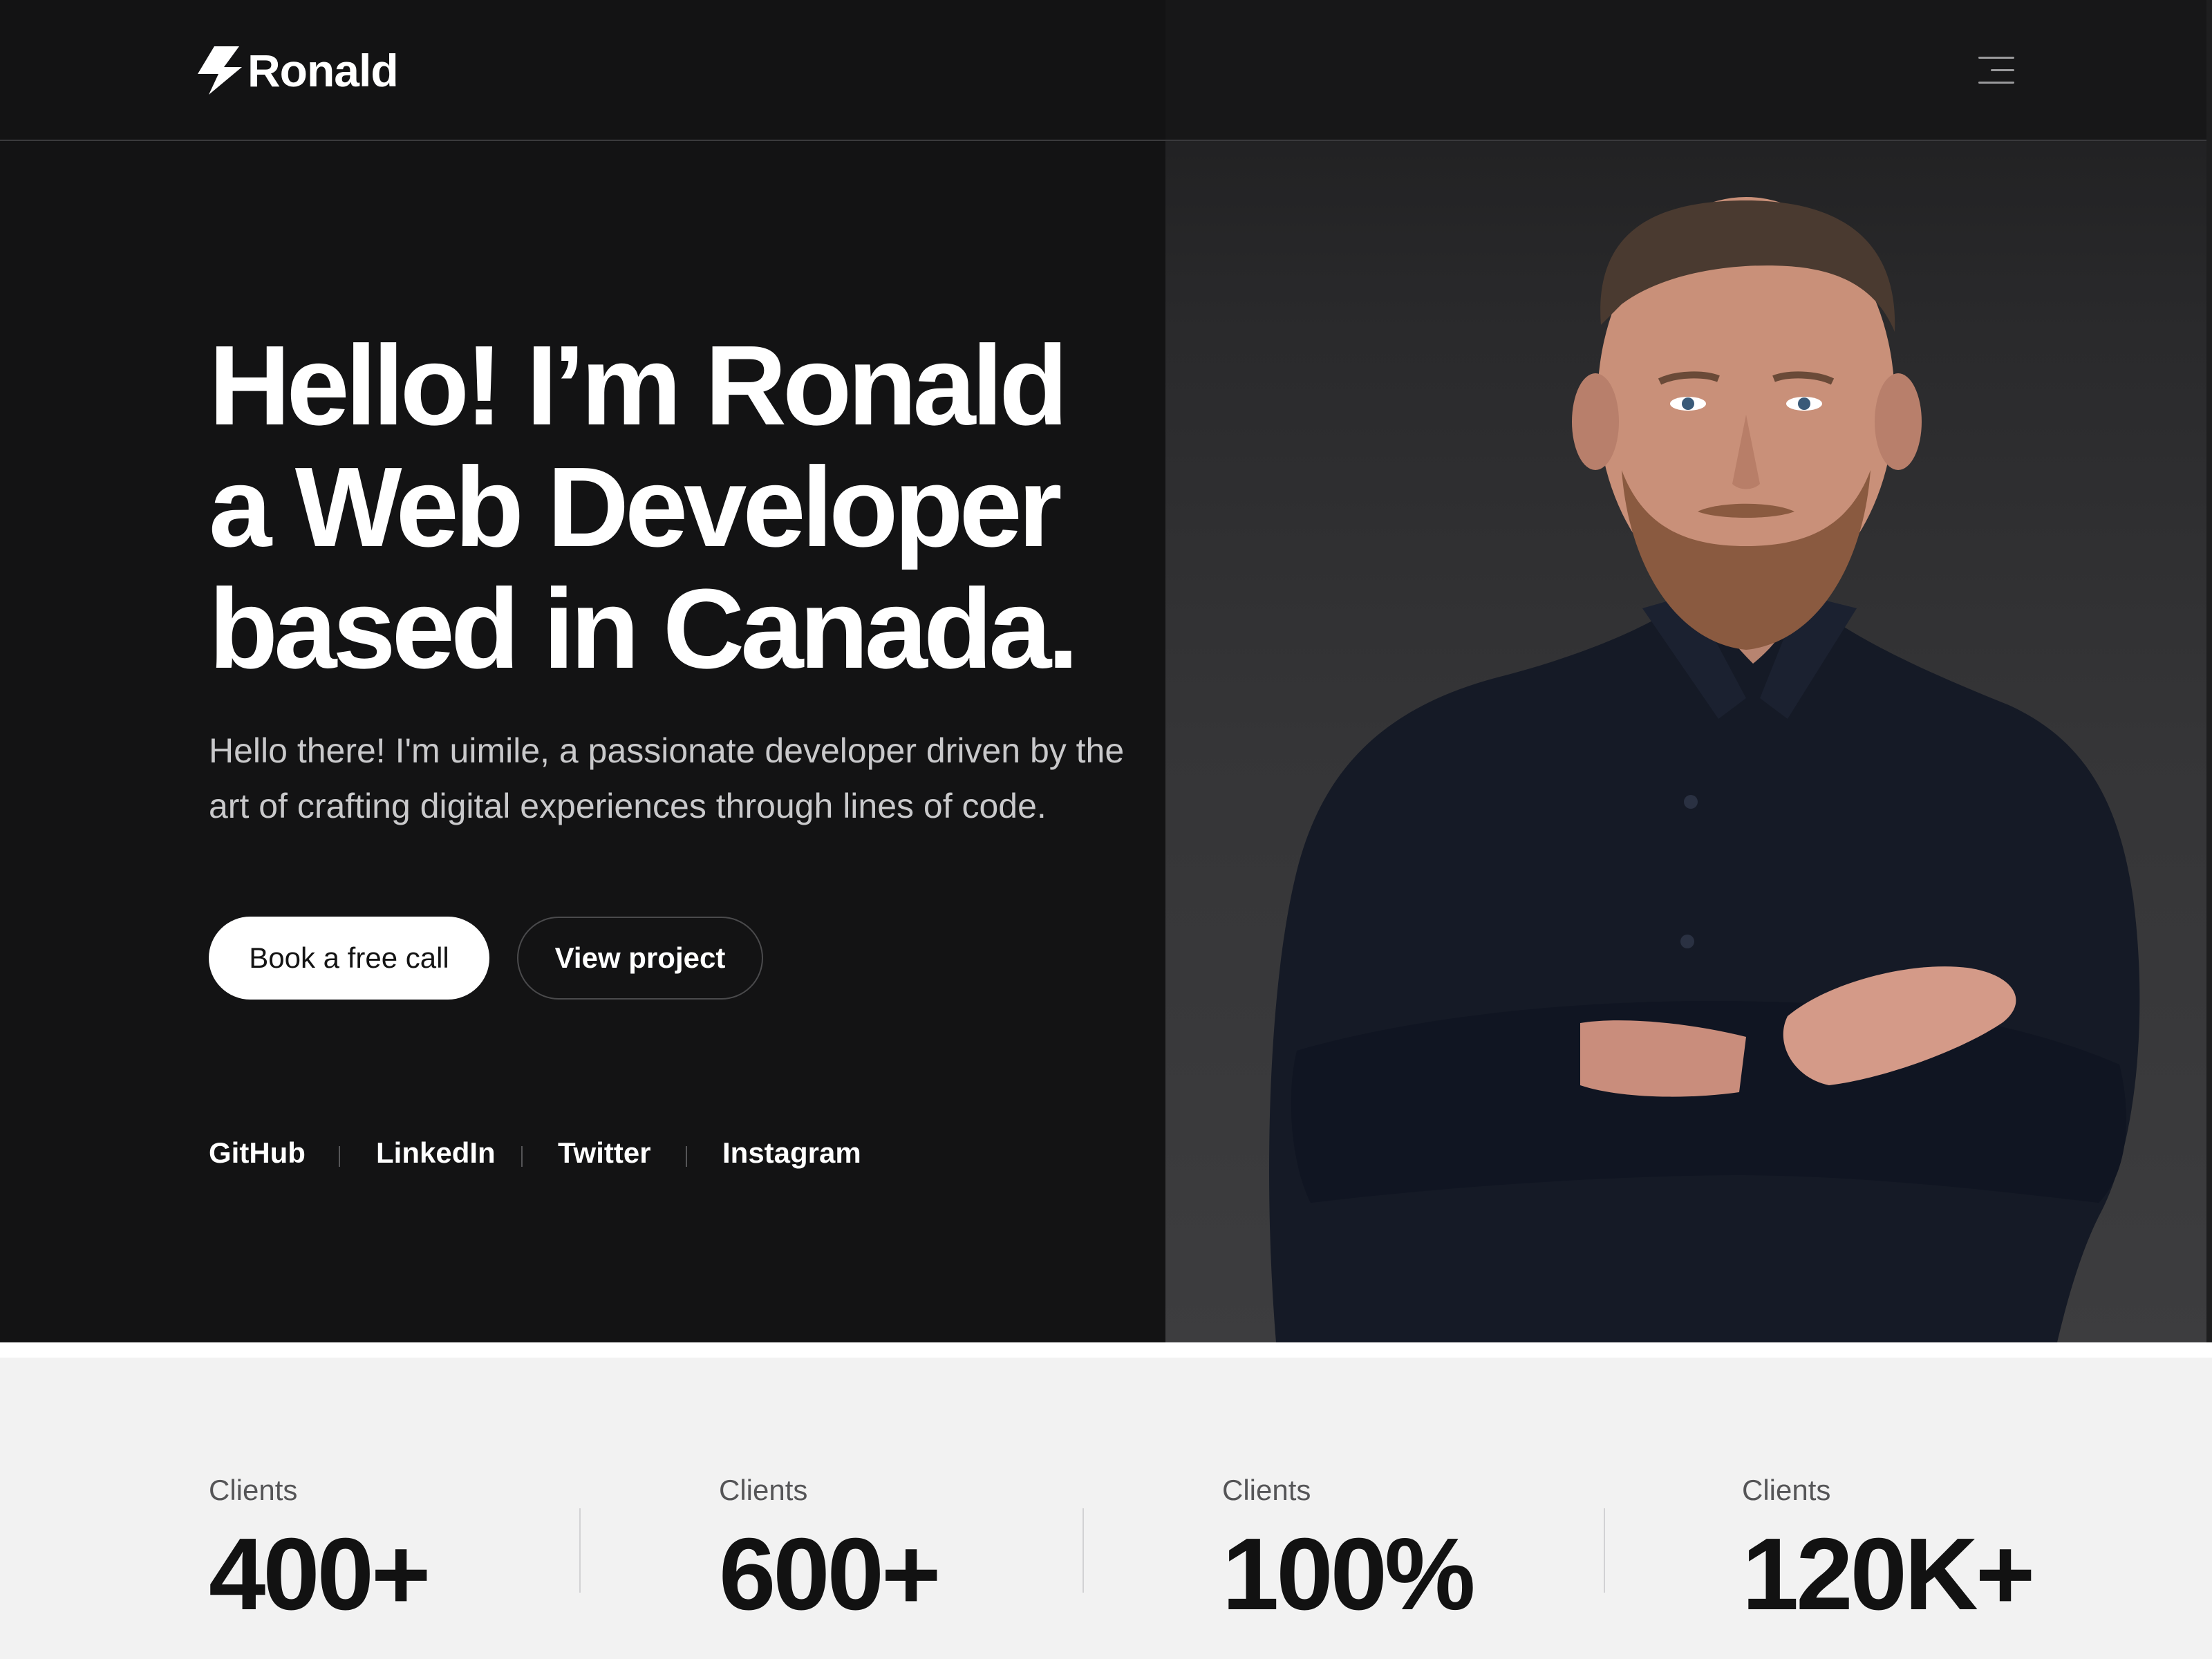  I want to click on social-link-github: GitHub, so click(257, 1153).